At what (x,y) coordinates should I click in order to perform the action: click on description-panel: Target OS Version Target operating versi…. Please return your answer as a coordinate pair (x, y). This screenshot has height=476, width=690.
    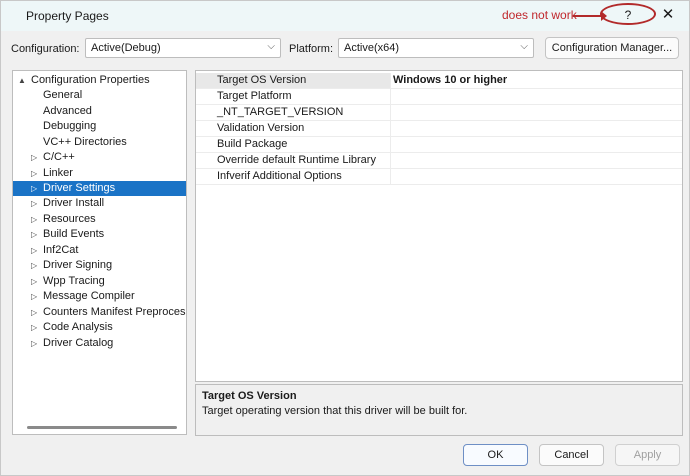
    Looking at the image, I should click on (439, 410).